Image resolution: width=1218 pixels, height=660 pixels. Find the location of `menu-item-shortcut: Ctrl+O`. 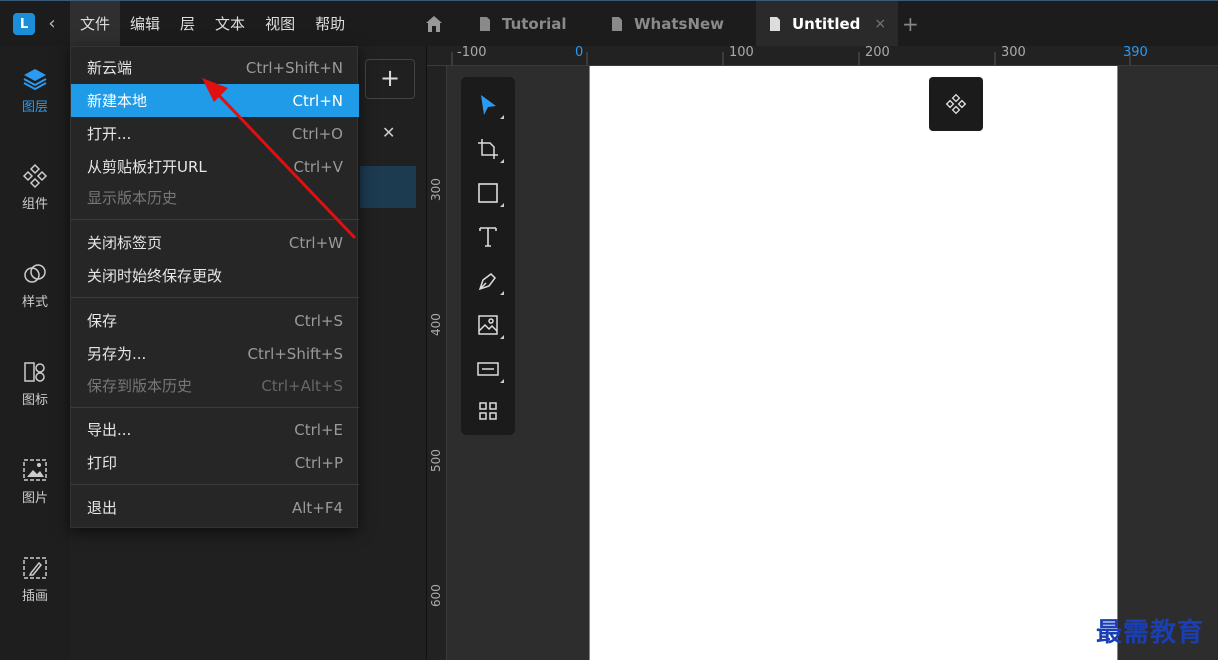

menu-item-shortcut: Ctrl+O is located at coordinates (317, 133).